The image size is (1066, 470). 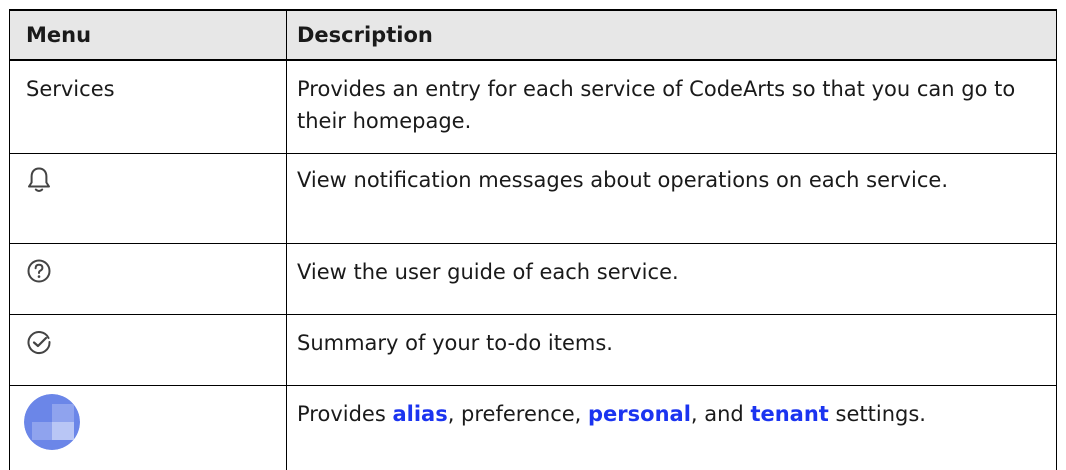 What do you see at coordinates (877, 414) in the screenshot?
I see `desc-text: settings.` at bounding box center [877, 414].